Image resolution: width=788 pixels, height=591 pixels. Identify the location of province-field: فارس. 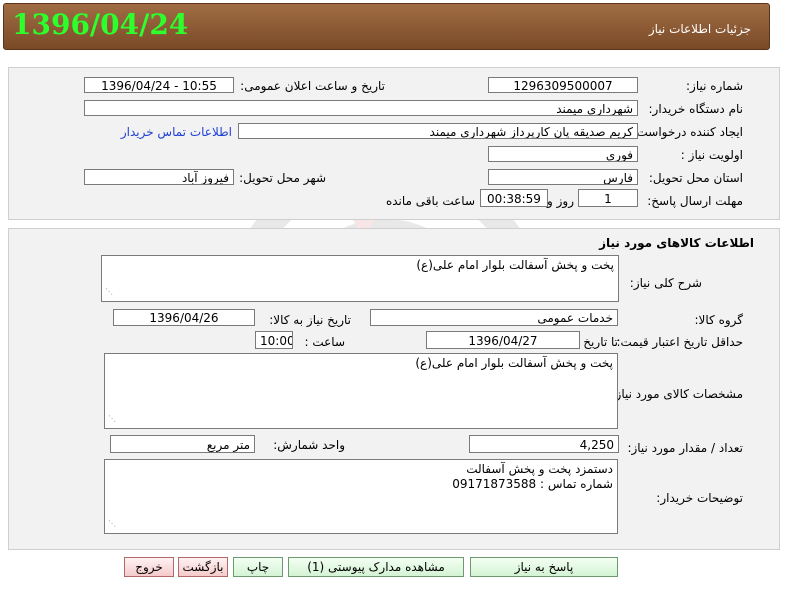
(563, 177).